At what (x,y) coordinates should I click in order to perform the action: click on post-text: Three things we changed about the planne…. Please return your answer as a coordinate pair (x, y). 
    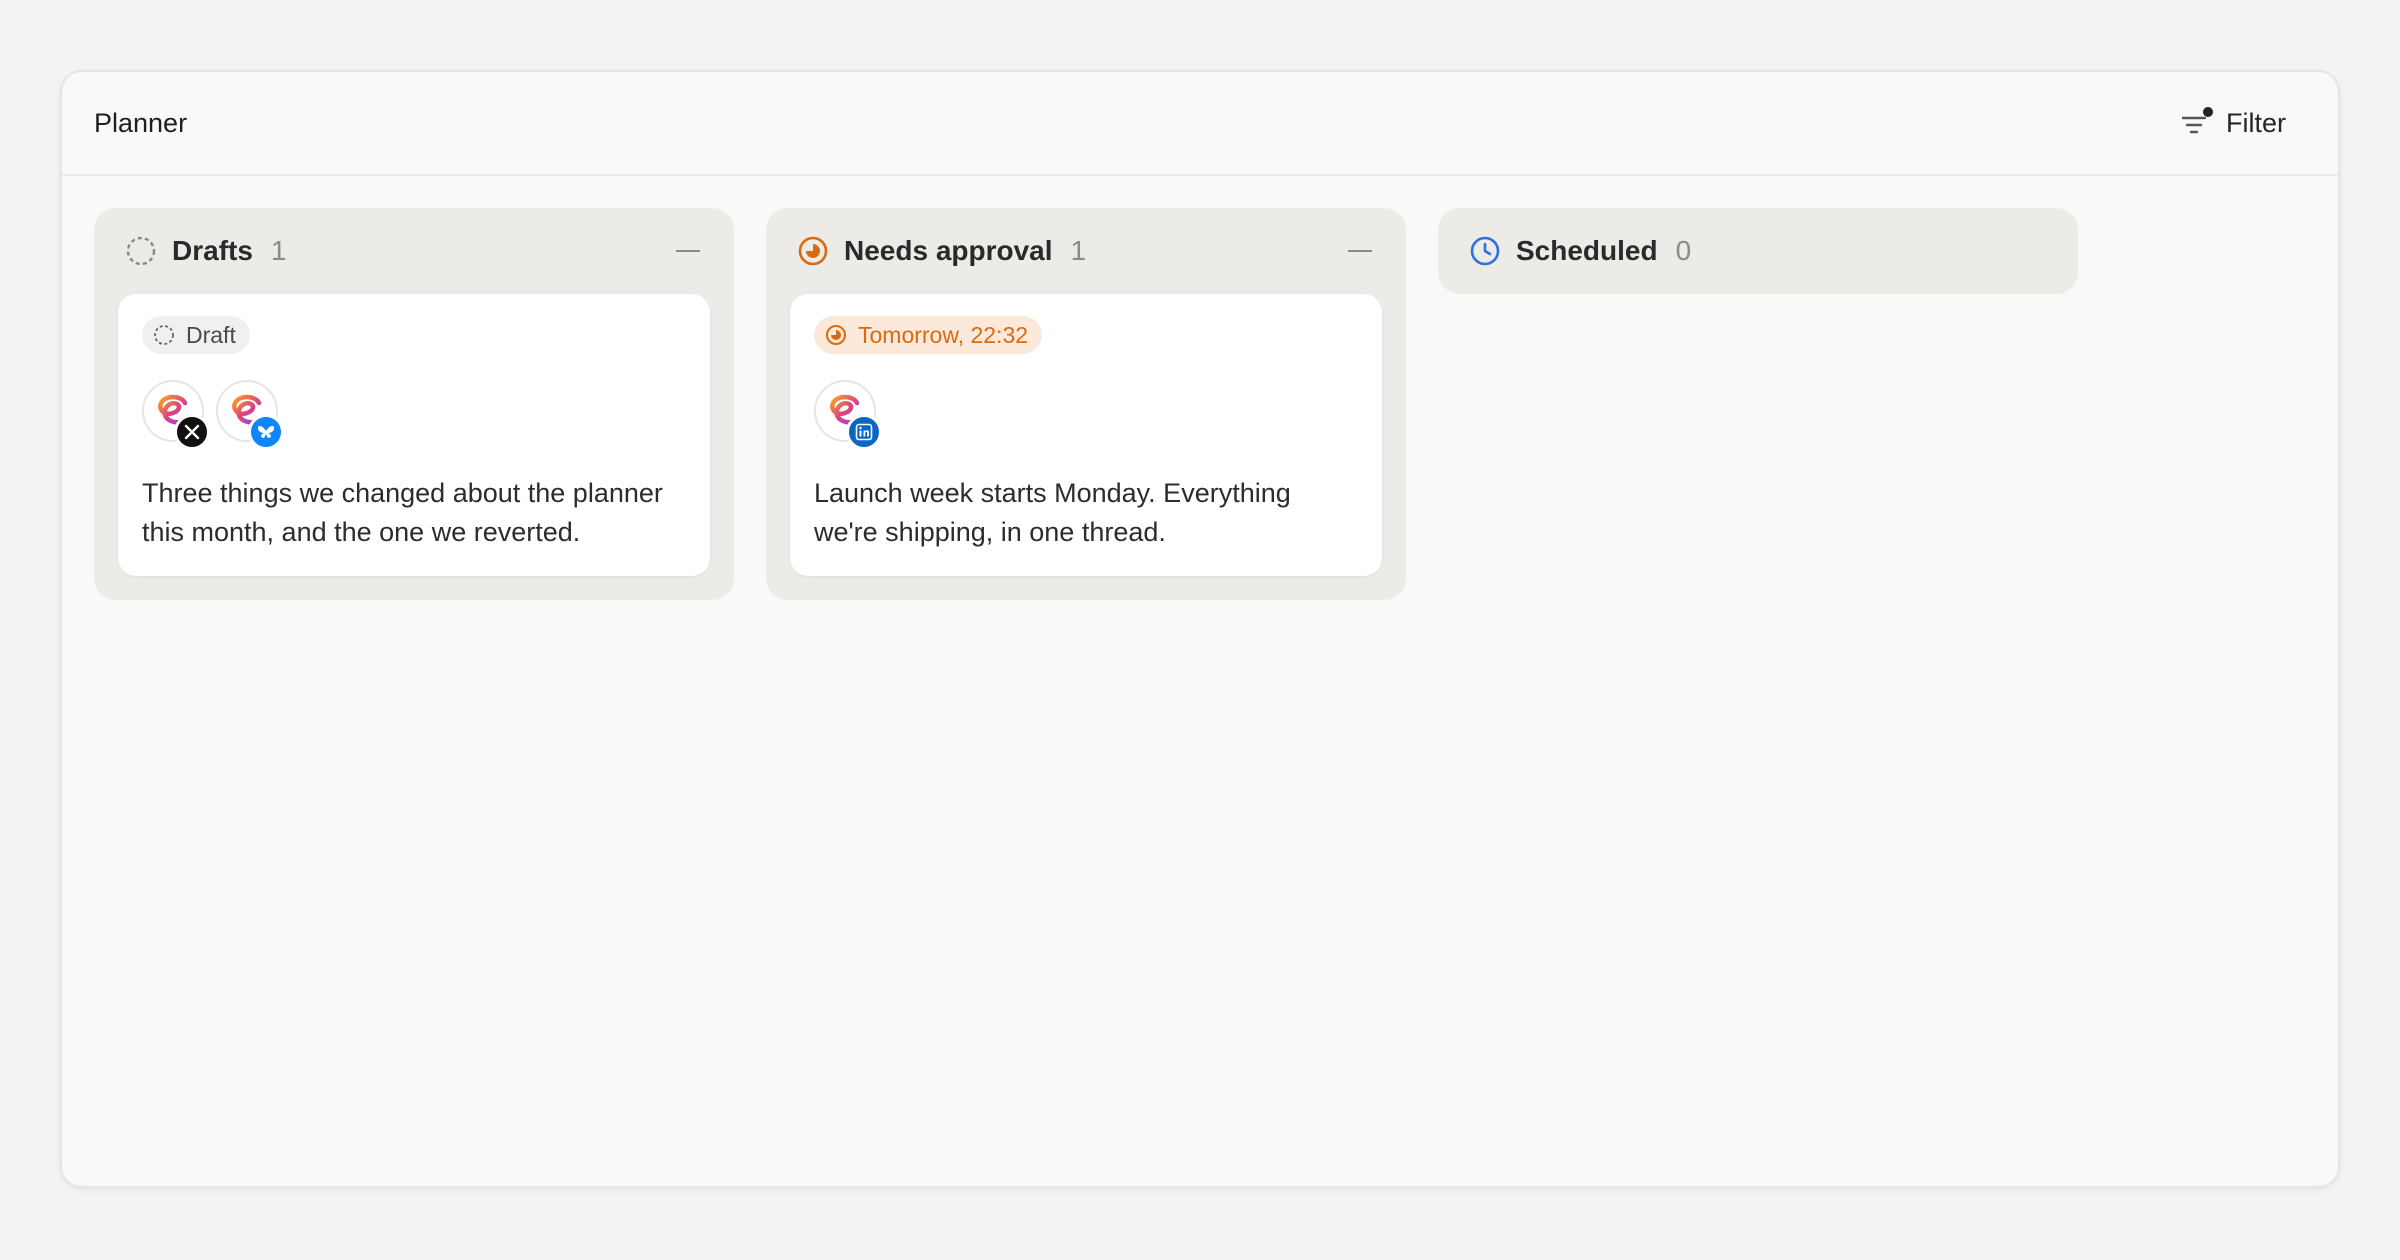
    Looking at the image, I should click on (402, 512).